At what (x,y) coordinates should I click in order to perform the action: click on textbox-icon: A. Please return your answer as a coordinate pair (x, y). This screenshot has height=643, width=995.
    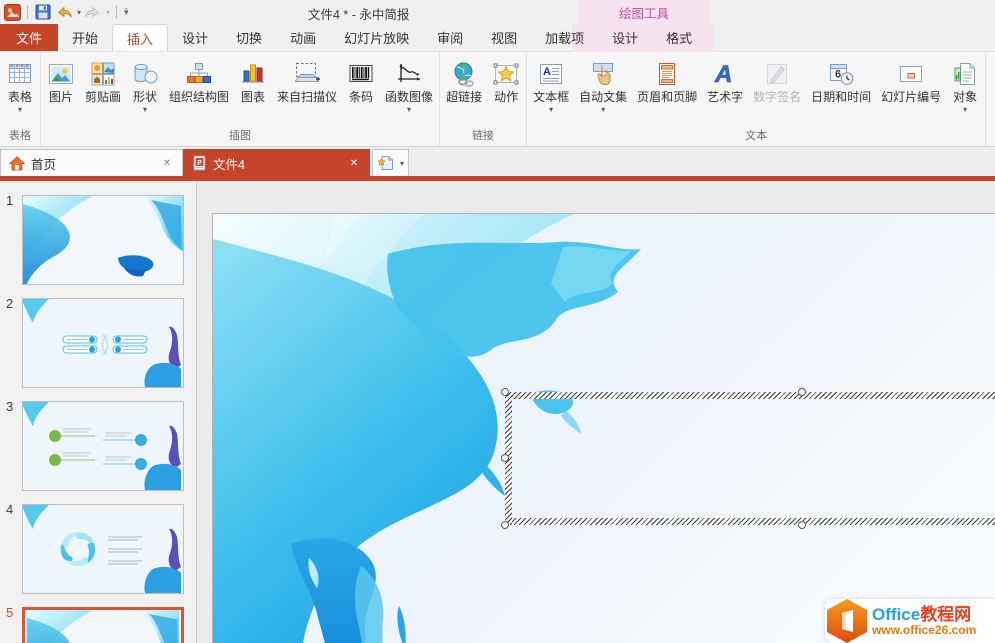
    Looking at the image, I should click on (551, 74).